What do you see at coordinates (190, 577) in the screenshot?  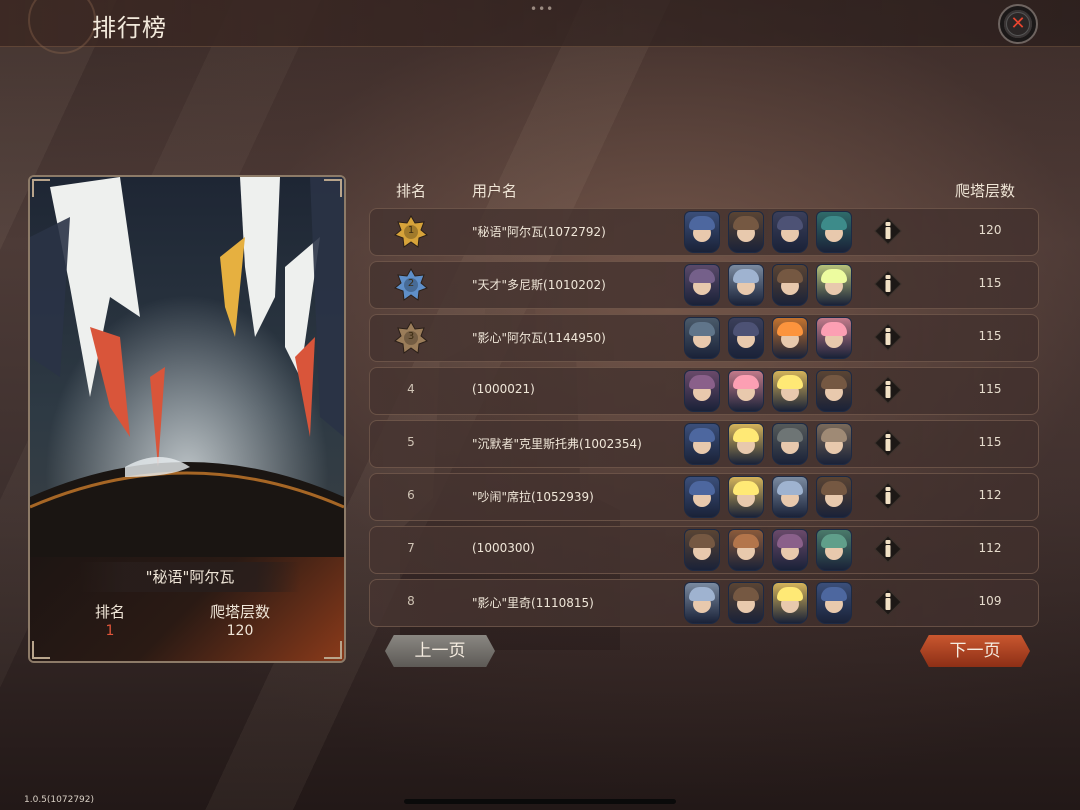 I see `featured-player-name: "秘语"阿尔瓦` at bounding box center [190, 577].